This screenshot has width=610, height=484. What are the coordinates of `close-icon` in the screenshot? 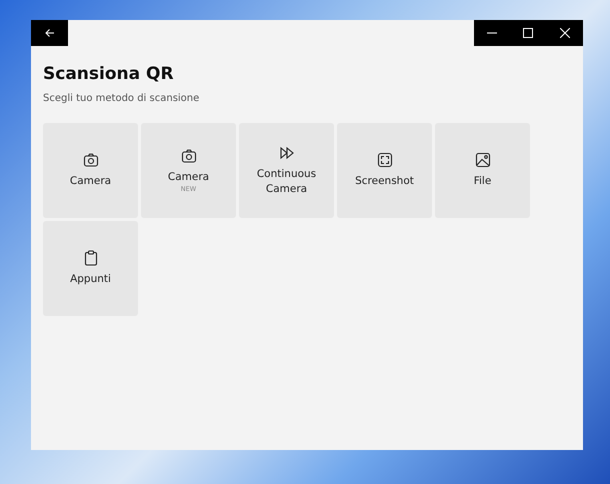 It's located at (565, 33).